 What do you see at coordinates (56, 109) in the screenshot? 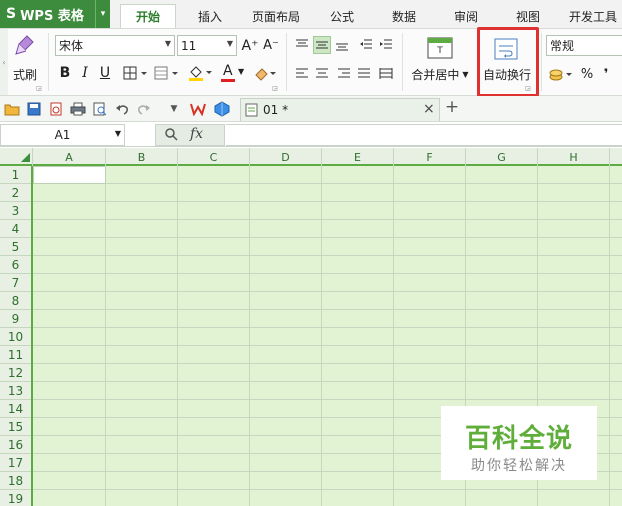
I see `export-pdf-icon` at bounding box center [56, 109].